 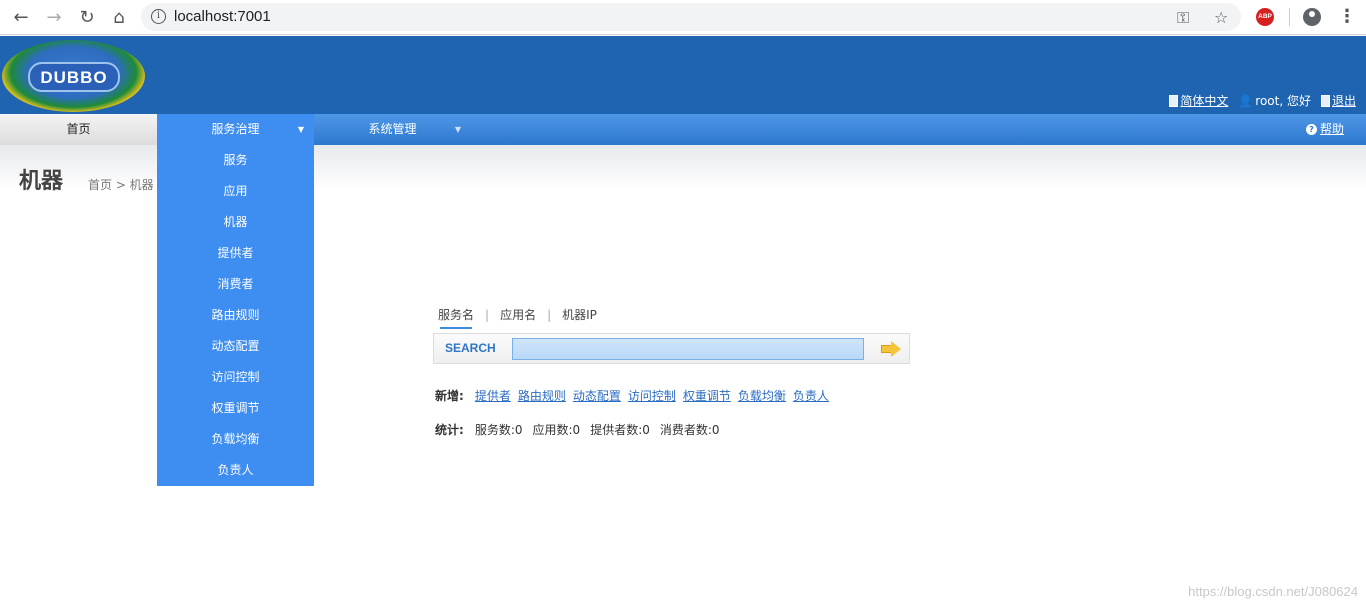 I want to click on browser-toolbar: ← → ↻ ⌂ i localhost:7001 ⚿ ☆ ABP ⋮, so click(x=683, y=17).